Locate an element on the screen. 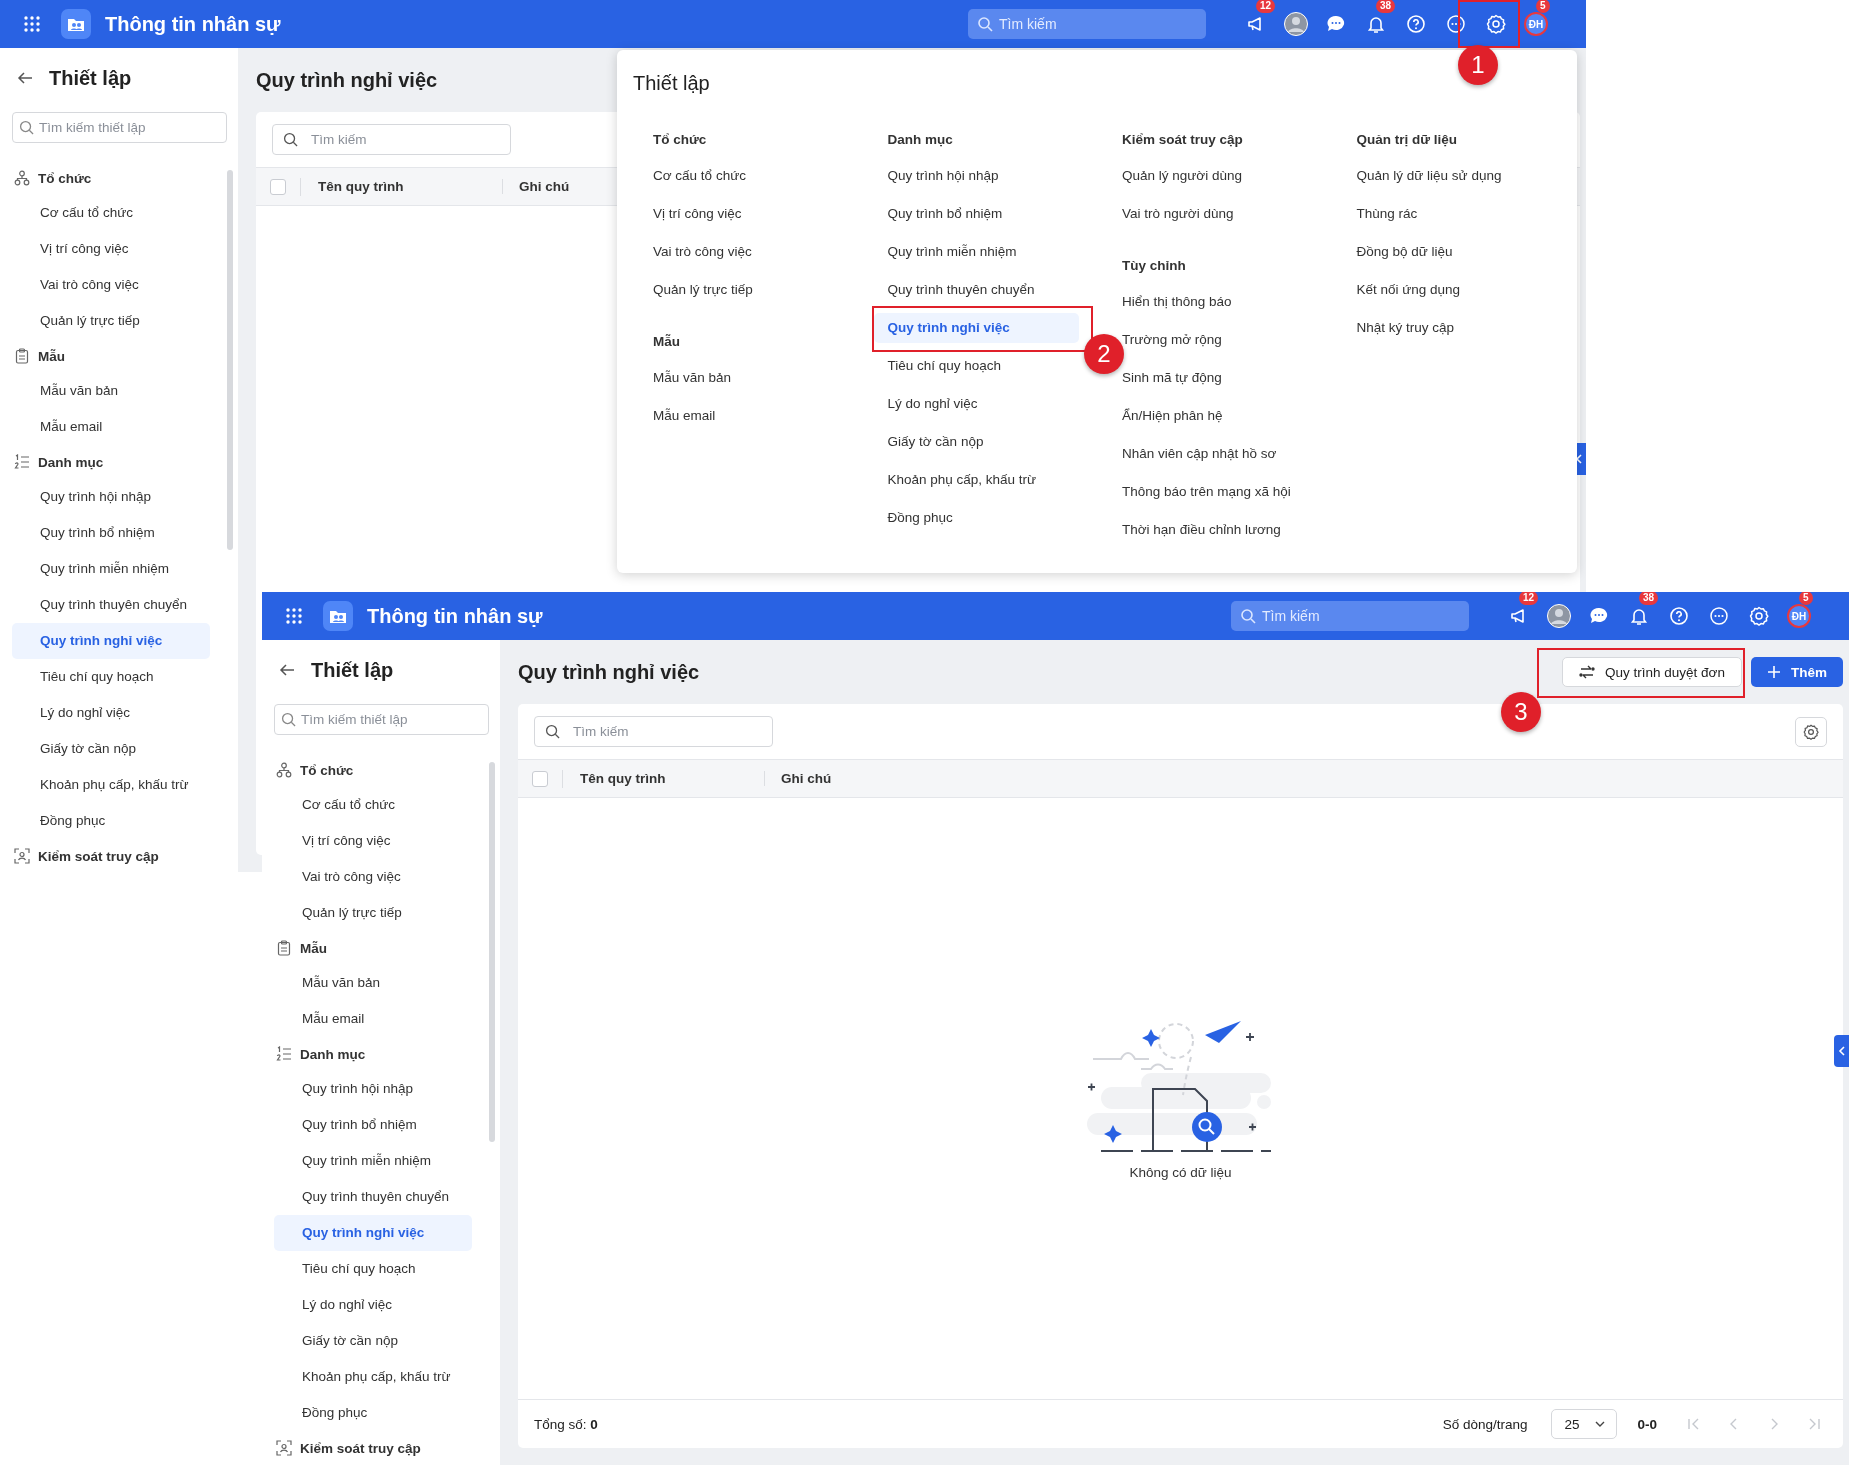 This screenshot has height=1465, width=1849. menu-item: Cơ cấu tổ chức is located at coordinates (699, 176).